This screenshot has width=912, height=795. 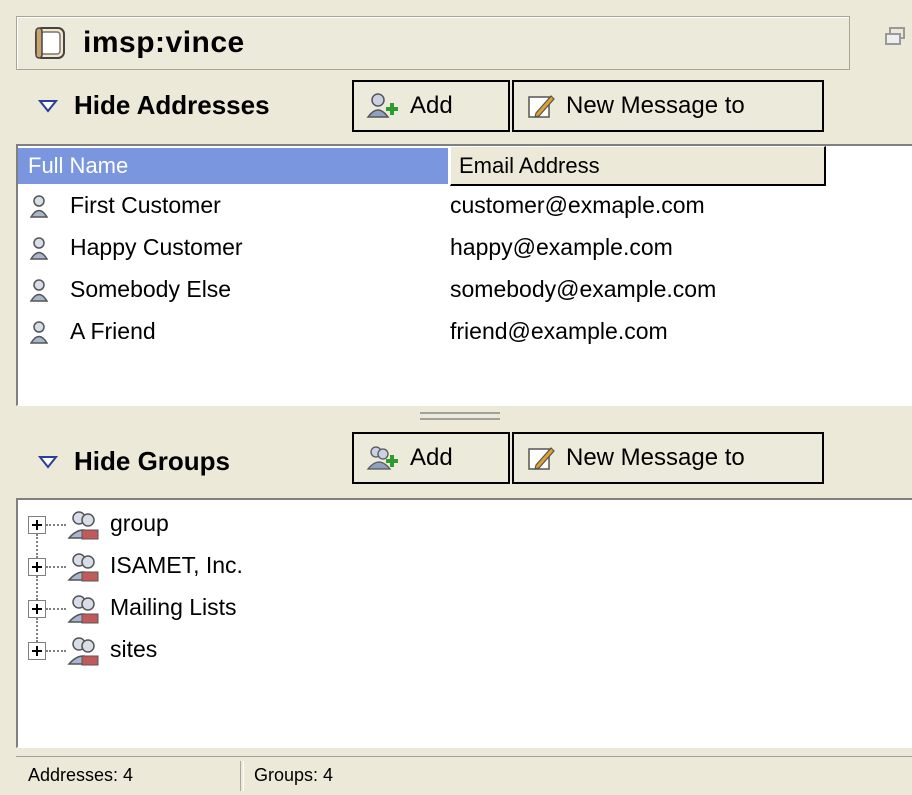 What do you see at coordinates (465, 573) in the screenshot?
I see `tree-item: ISAMET, Inc.` at bounding box center [465, 573].